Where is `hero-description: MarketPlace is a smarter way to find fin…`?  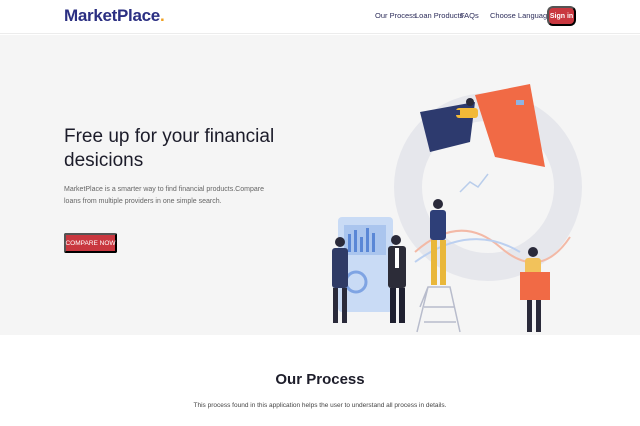 hero-description: MarketPlace is a smarter way to find fin… is located at coordinates (164, 195).